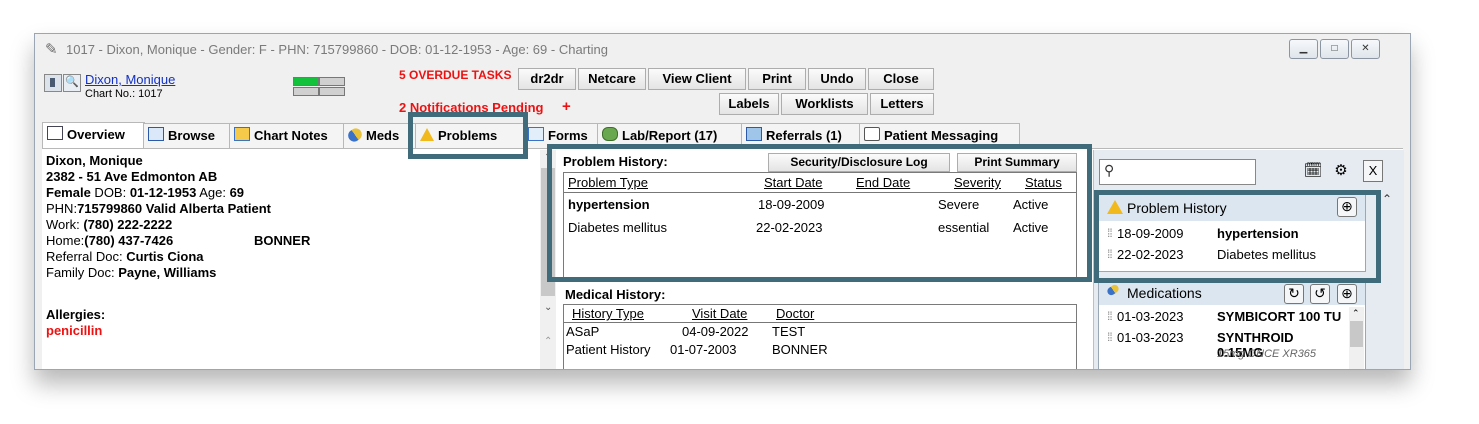  I want to click on refresh-icon: ↻, so click(1294, 294).